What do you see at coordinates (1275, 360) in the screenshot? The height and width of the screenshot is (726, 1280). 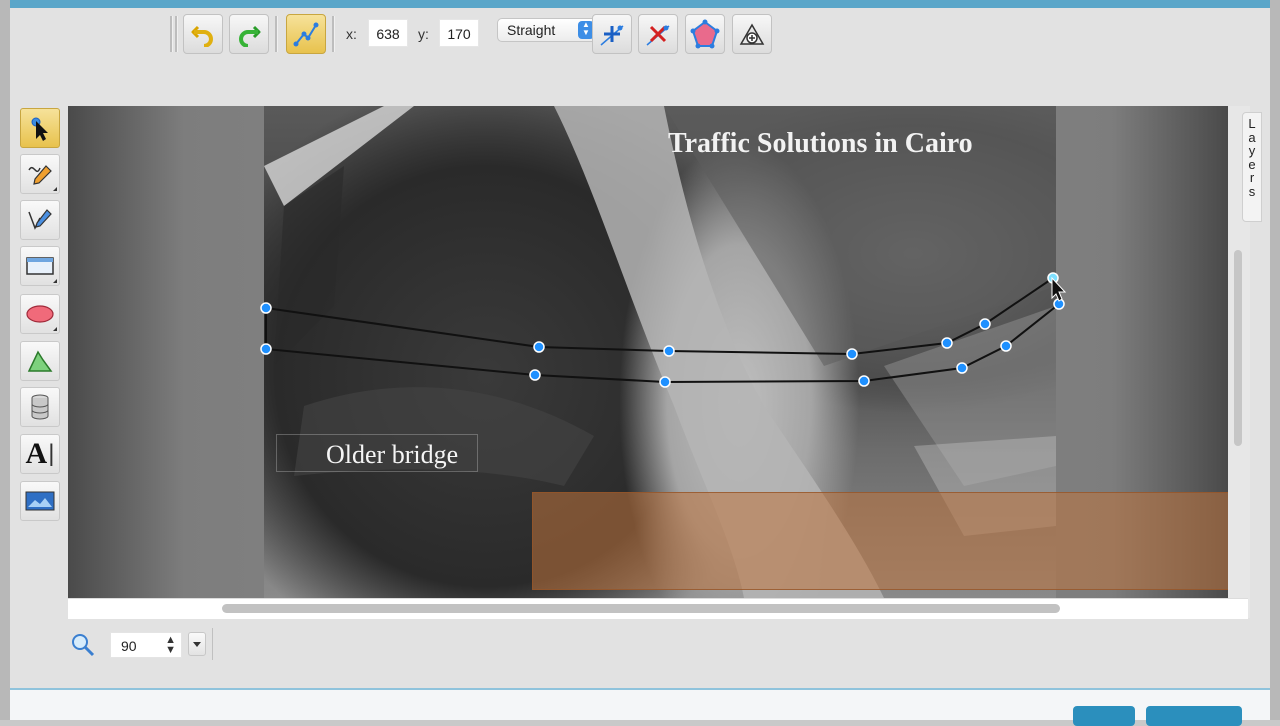 I see `desktop-edge-right` at bounding box center [1275, 360].